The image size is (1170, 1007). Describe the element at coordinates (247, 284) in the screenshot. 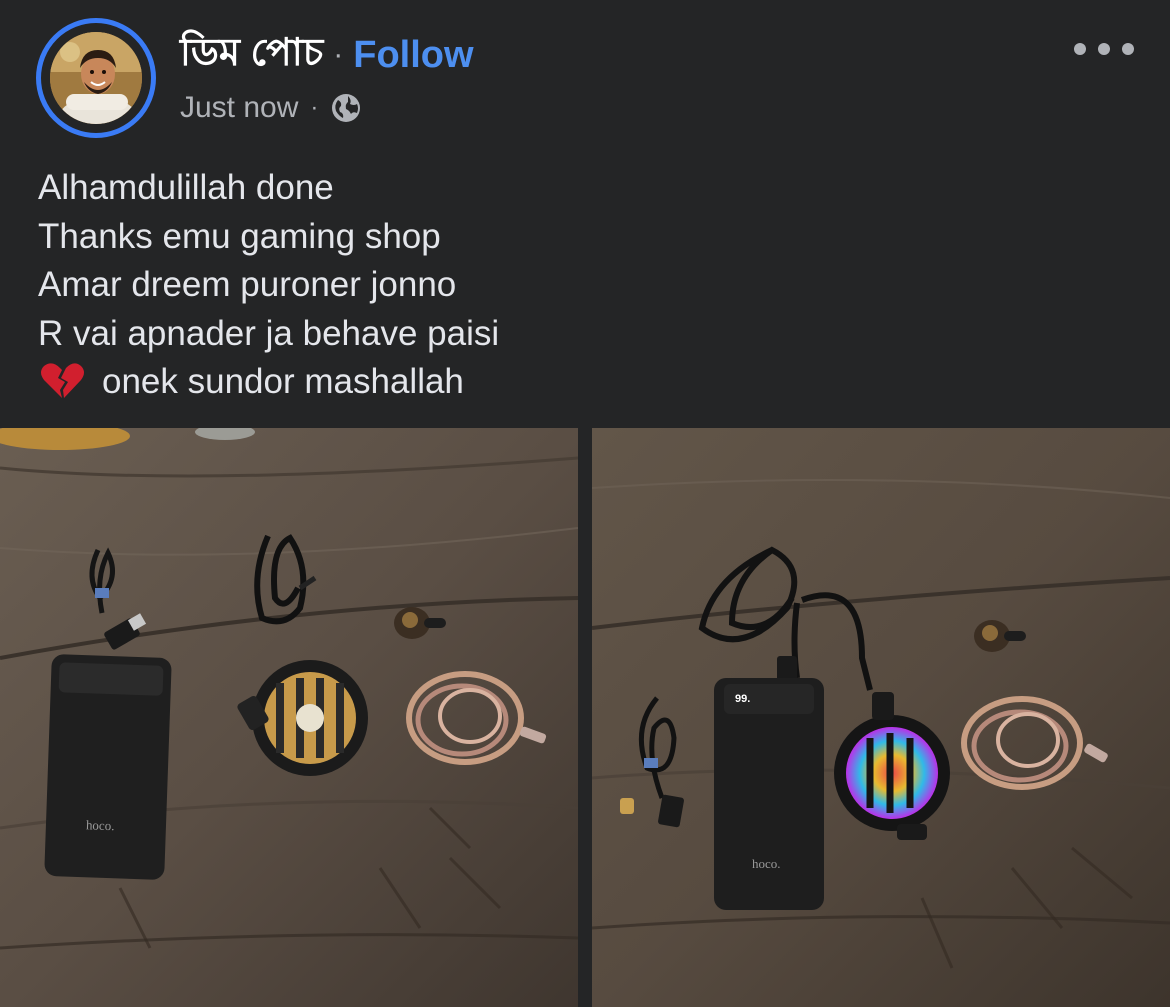

I see `caption-line: Amar dreem puroner jonno` at that location.